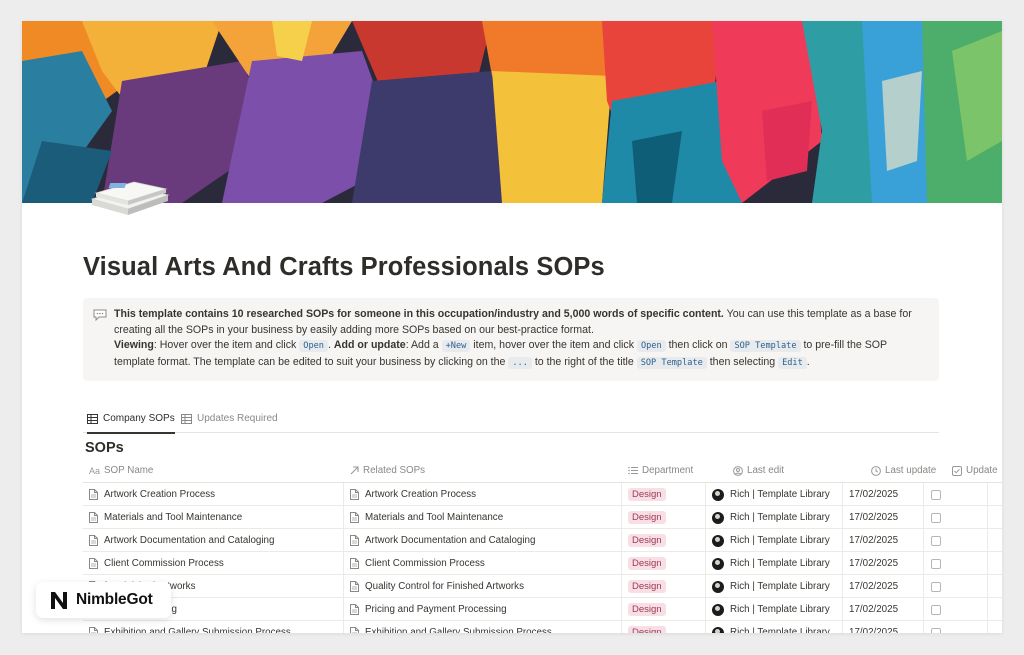  I want to click on related-sop-cell: Pricing and Payment Processing, so click(428, 609).